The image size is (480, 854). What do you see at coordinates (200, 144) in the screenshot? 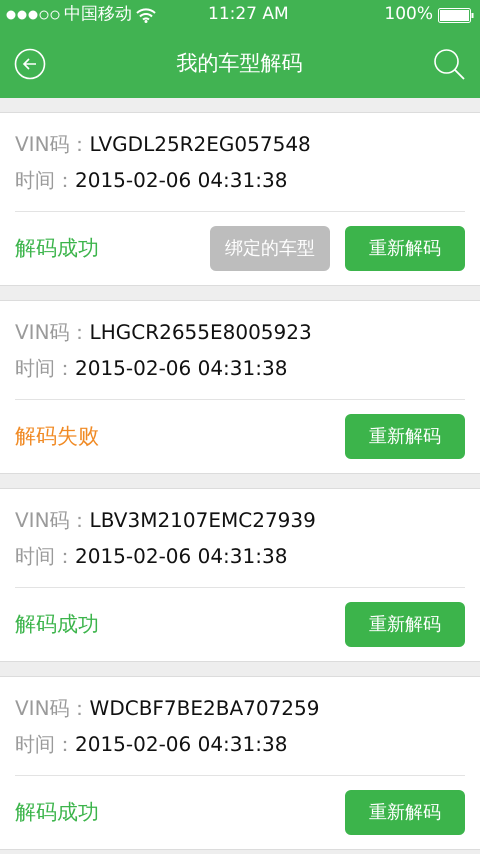
I see `vin-value: LVGDL25R2EG057548` at bounding box center [200, 144].